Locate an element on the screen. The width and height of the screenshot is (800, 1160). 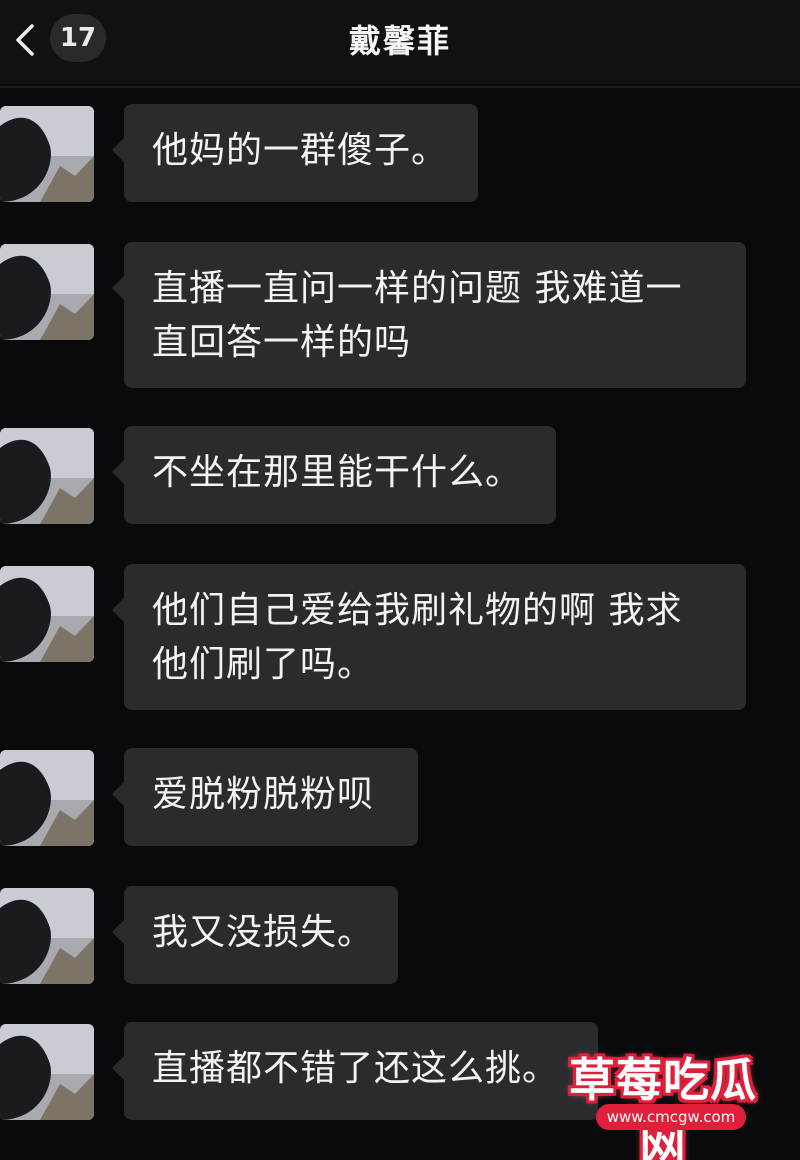
watermark-text: 草莓吃瓜网 is located at coordinates (663, 1106).